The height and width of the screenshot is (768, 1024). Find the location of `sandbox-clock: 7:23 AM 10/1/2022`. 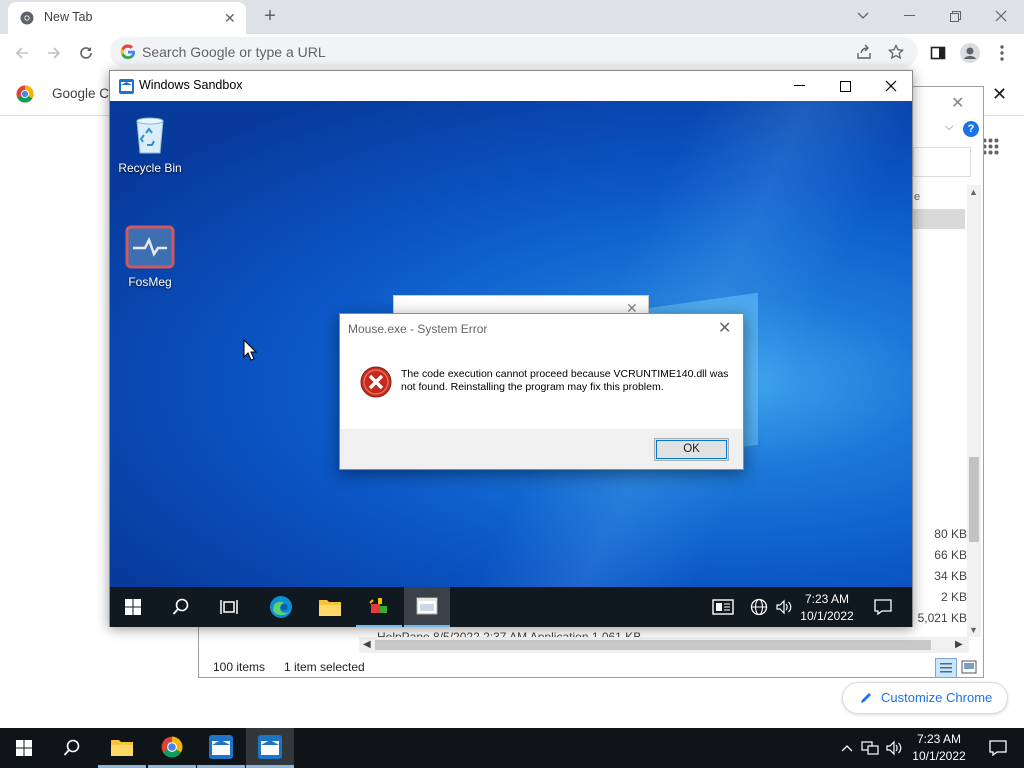

sandbox-clock: 7:23 AM 10/1/2022 is located at coordinates (827, 608).